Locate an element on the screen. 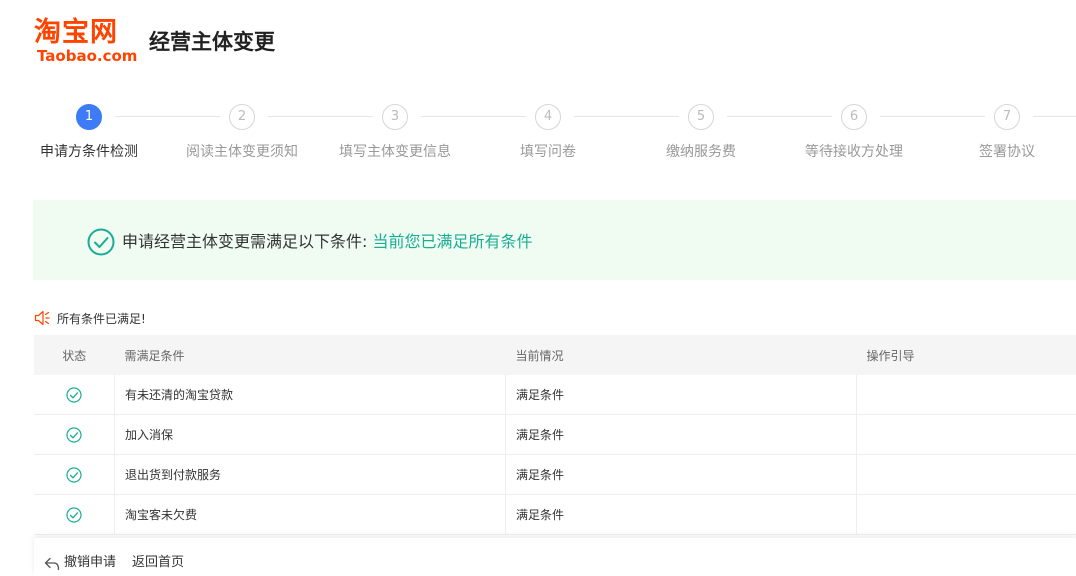  table-header-row: 状态 需满足条件 当前情况 操作引导 is located at coordinates (555, 355).